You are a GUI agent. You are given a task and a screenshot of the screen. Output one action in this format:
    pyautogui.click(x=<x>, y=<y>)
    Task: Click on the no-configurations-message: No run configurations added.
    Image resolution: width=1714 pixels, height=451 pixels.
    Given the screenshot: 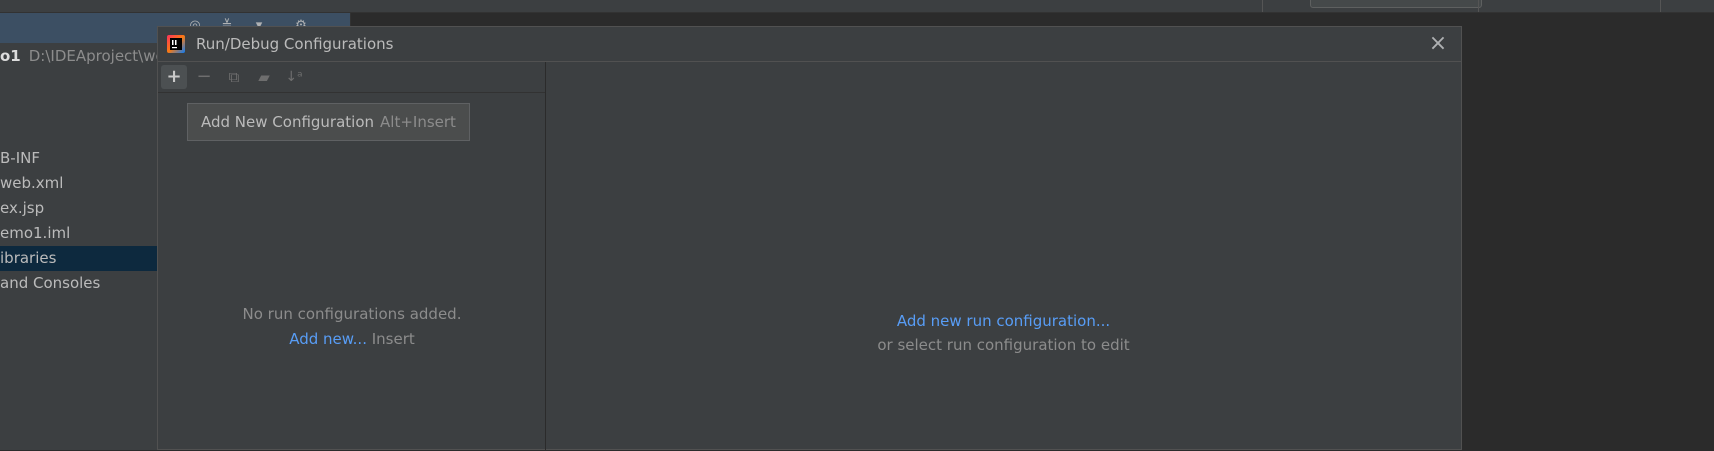 What is the action you would take?
    pyautogui.click(x=352, y=314)
    